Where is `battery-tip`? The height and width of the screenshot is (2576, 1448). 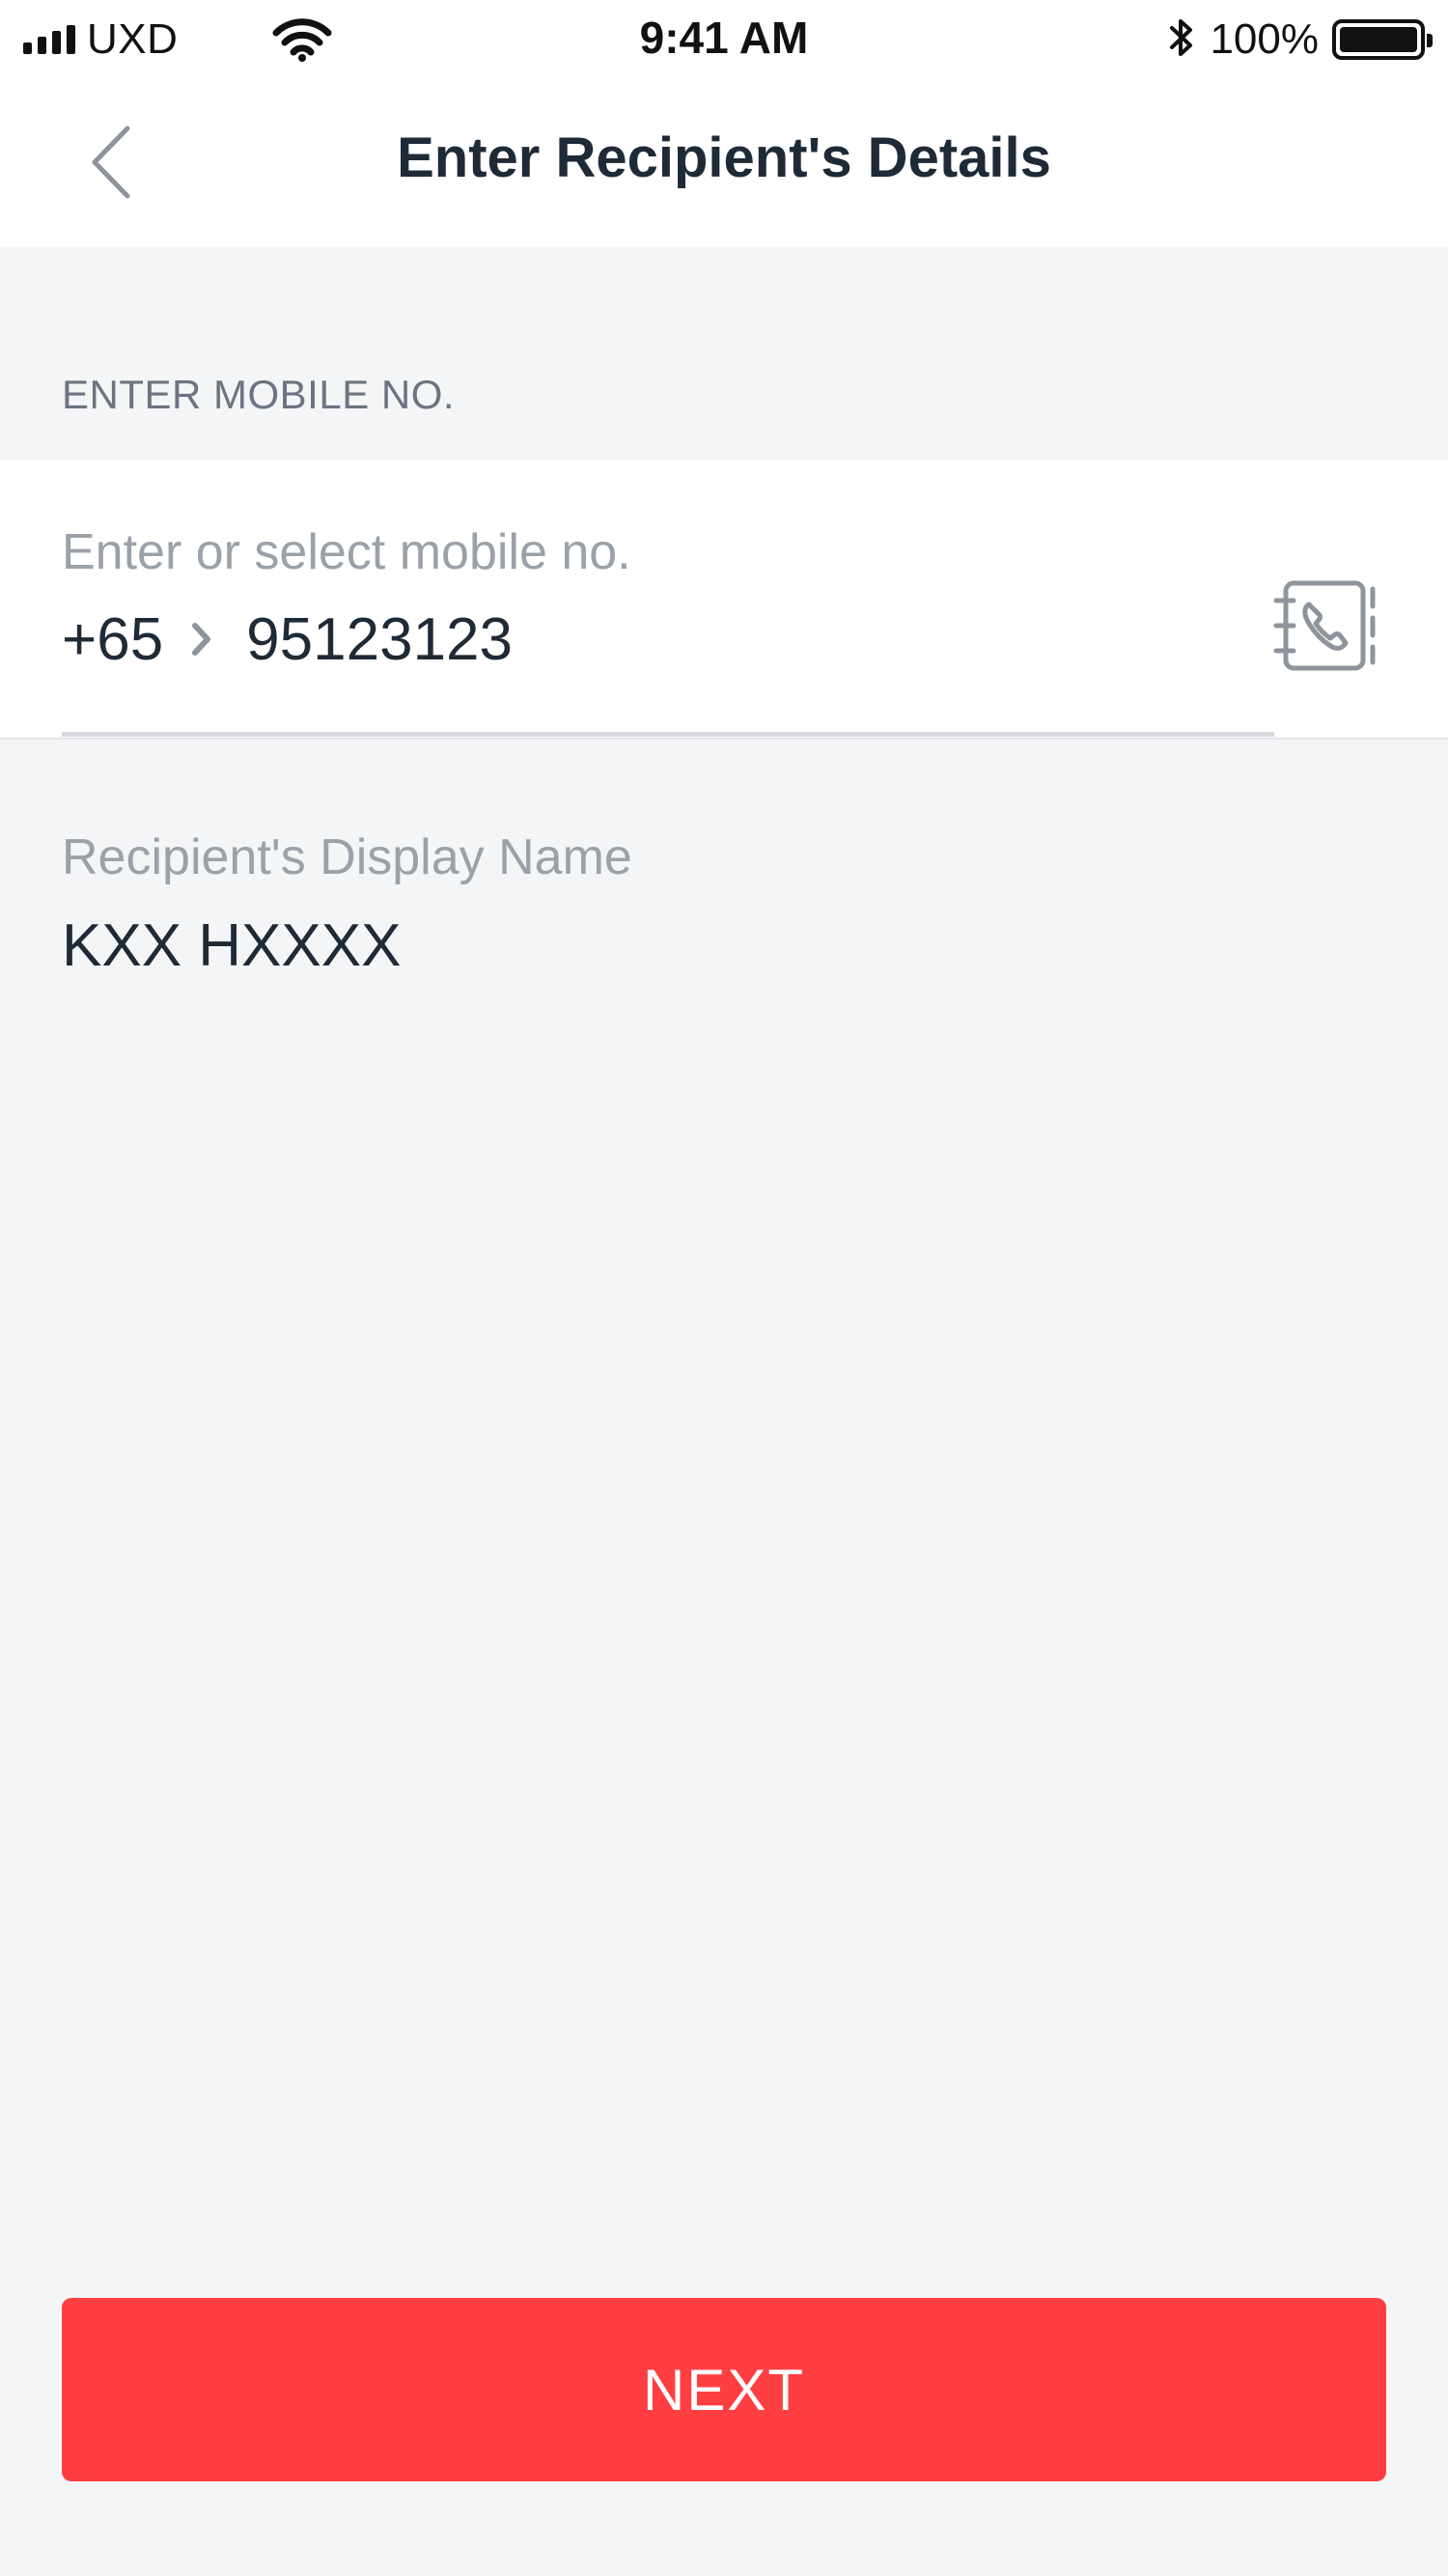
battery-tip is located at coordinates (1430, 41).